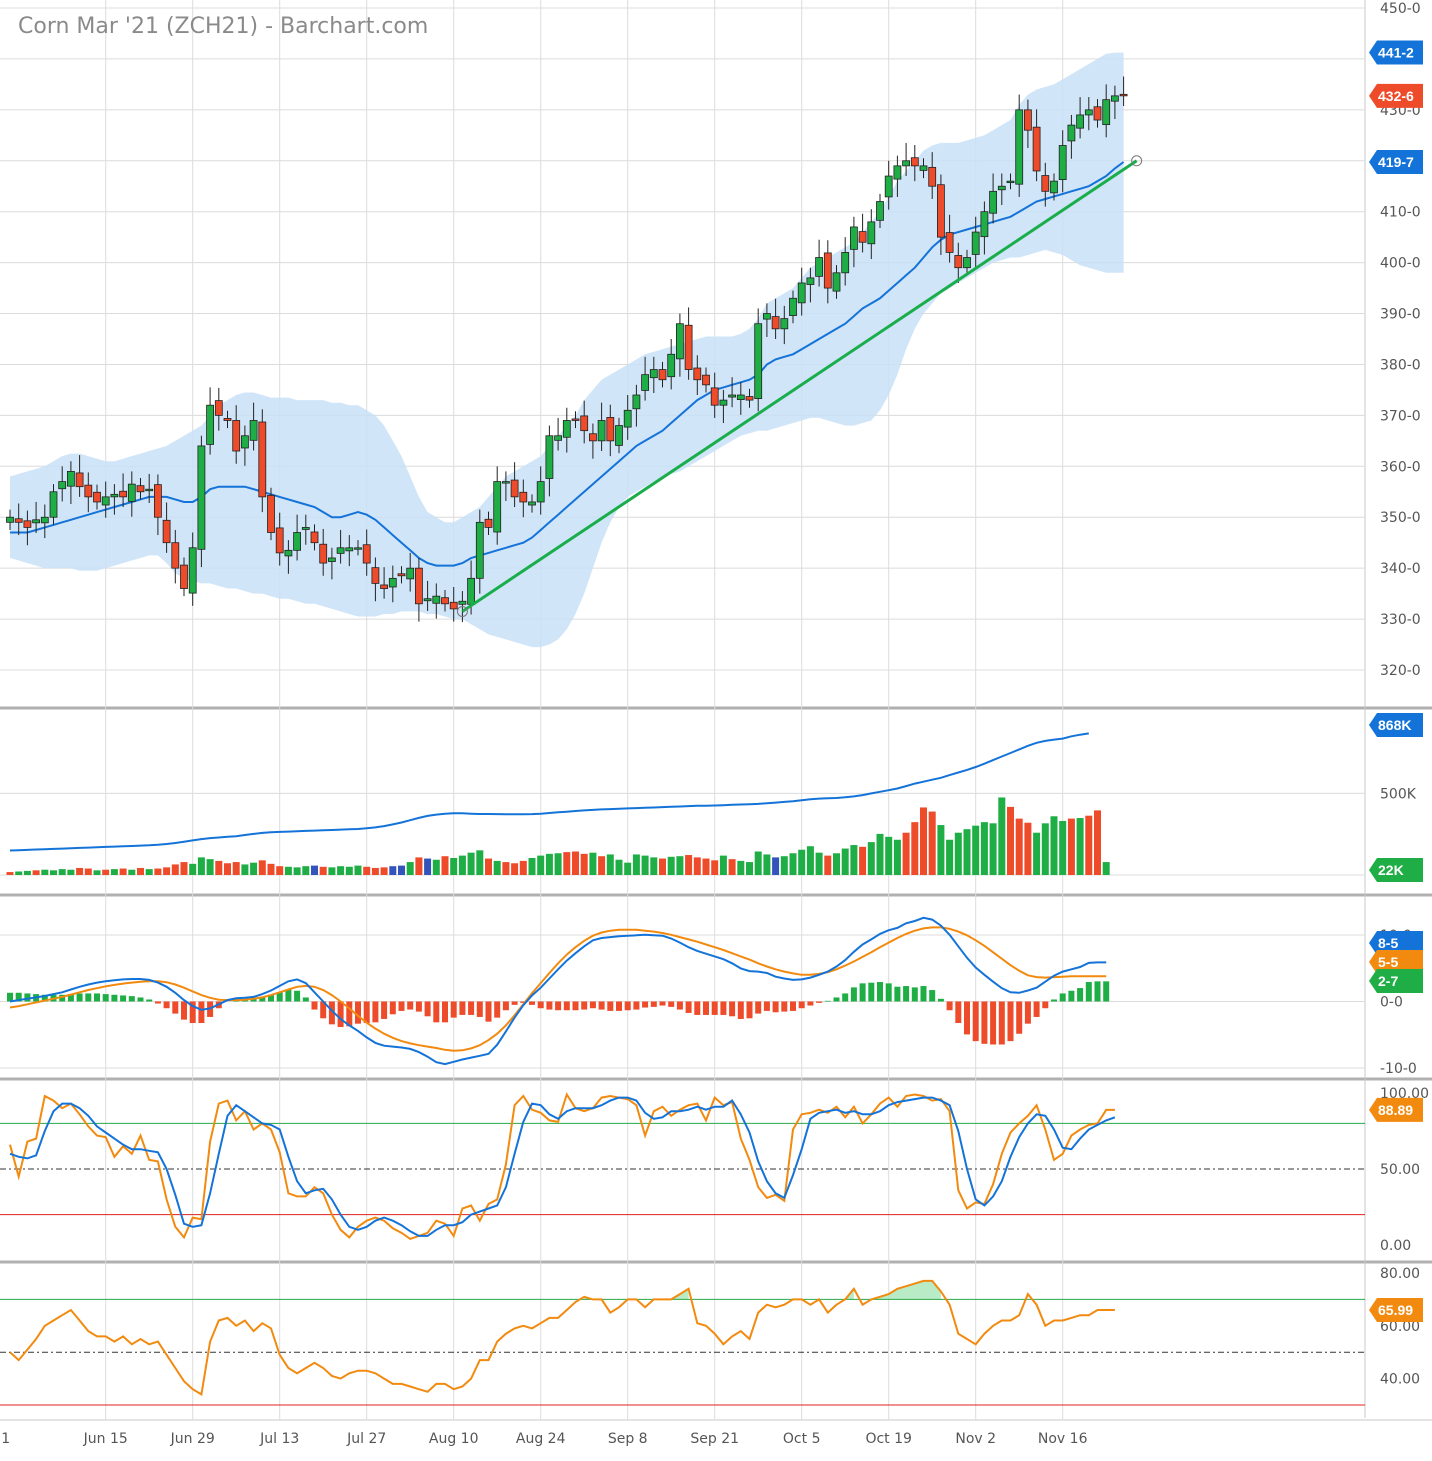 This screenshot has width=1432, height=1461. Describe the element at coordinates (1396, 162) in the screenshot. I see `middle-band-badge: 419-7` at that location.